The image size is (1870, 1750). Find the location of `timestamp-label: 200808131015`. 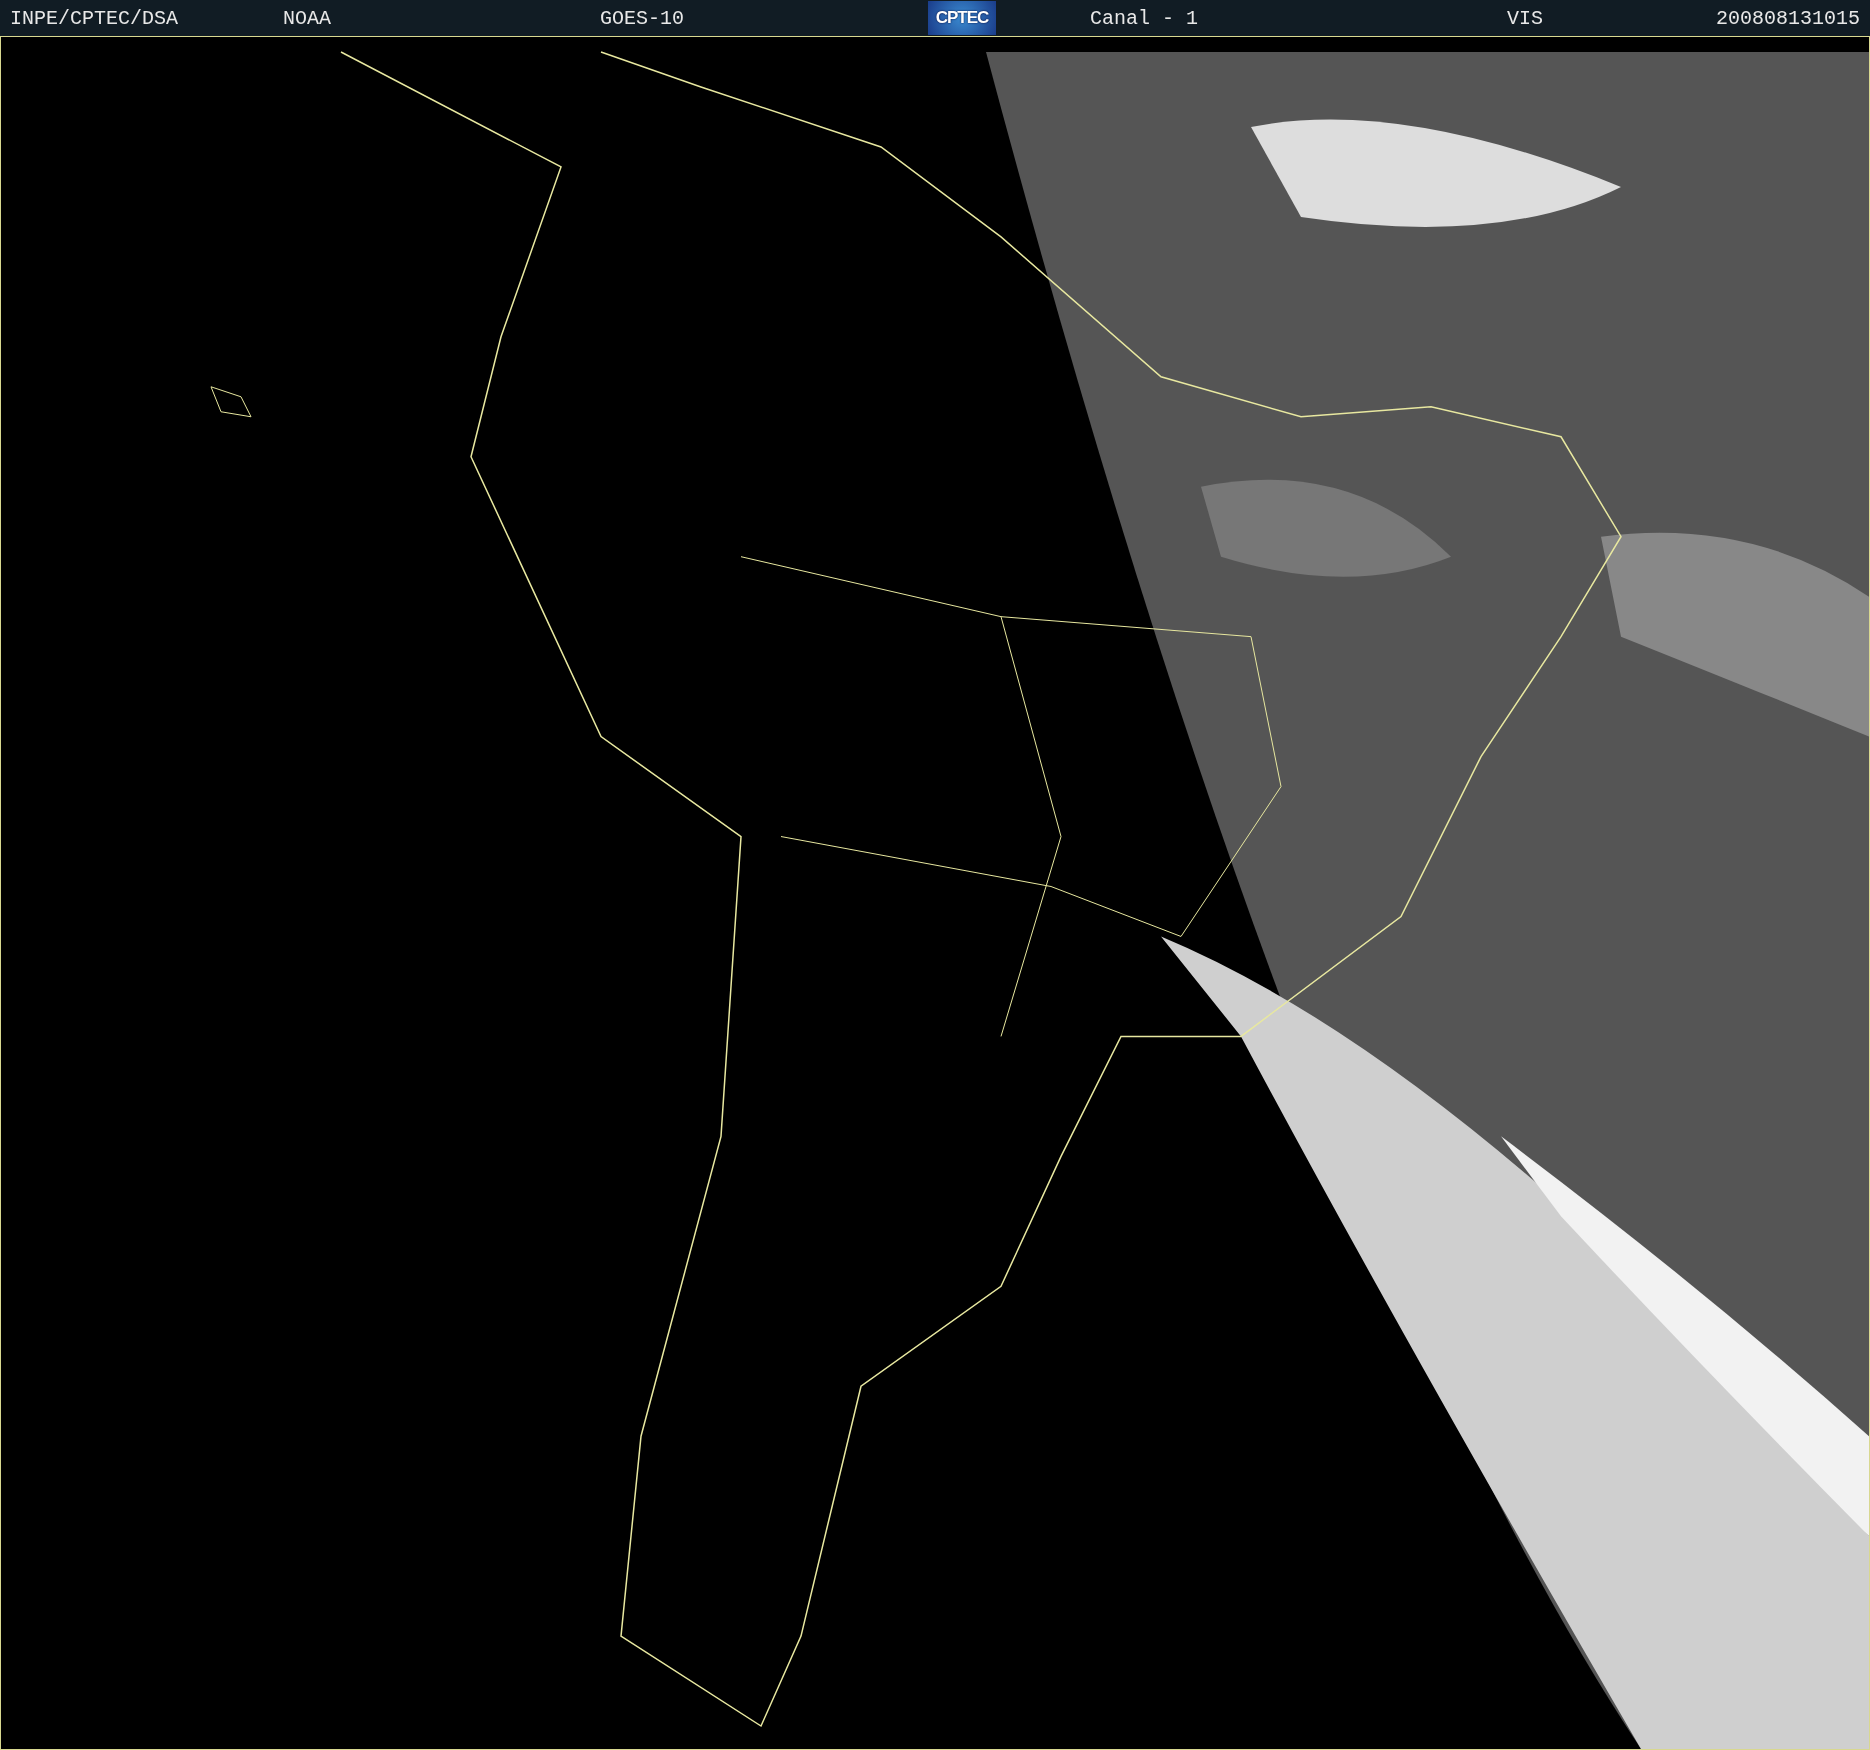

timestamp-label: 200808131015 is located at coordinates (1787, 18).